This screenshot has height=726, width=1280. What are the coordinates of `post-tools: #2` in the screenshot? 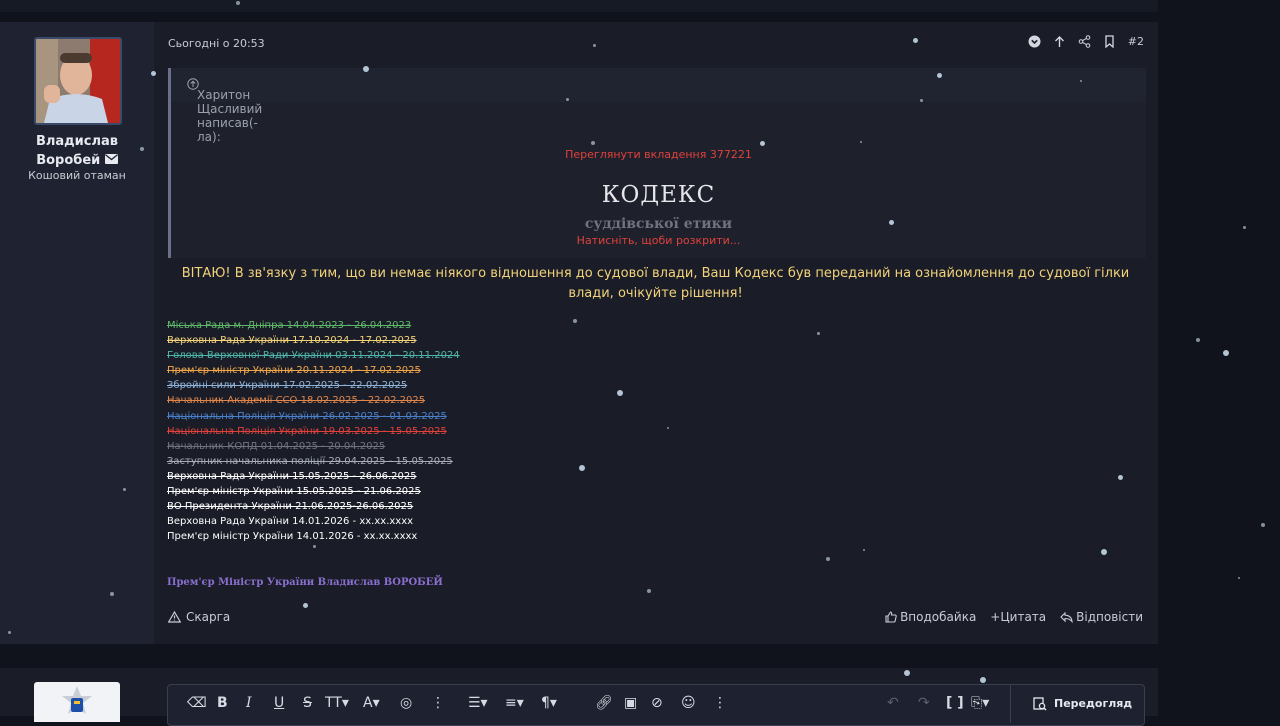 It's located at (1086, 41).